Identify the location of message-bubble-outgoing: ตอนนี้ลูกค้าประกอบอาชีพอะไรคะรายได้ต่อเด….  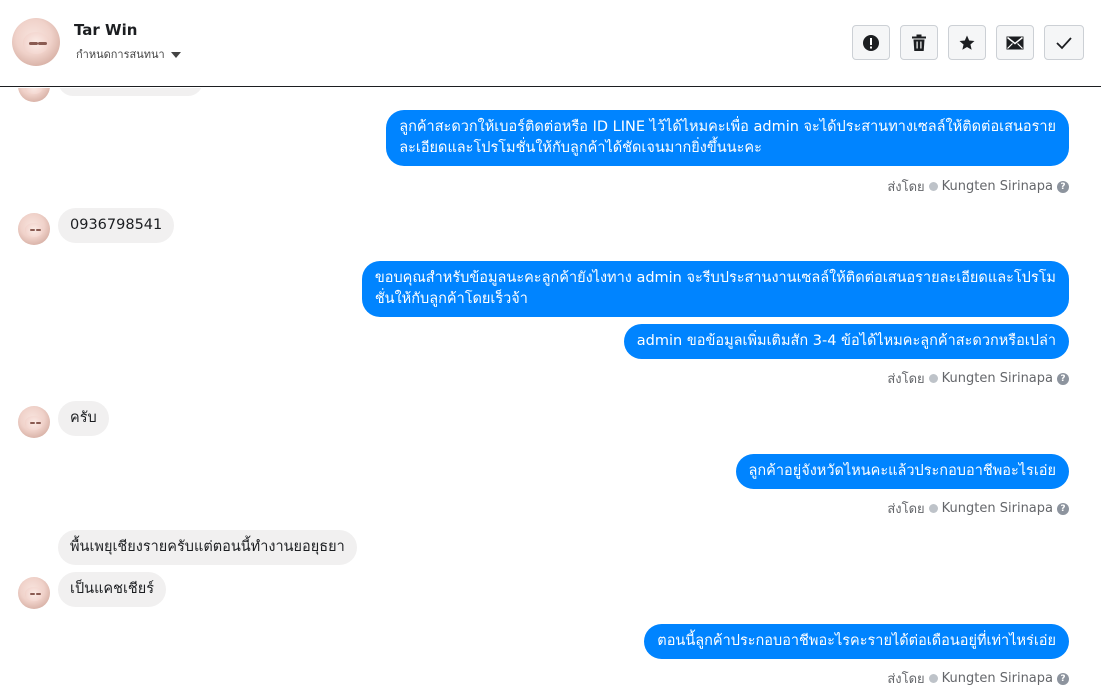
(856, 641).